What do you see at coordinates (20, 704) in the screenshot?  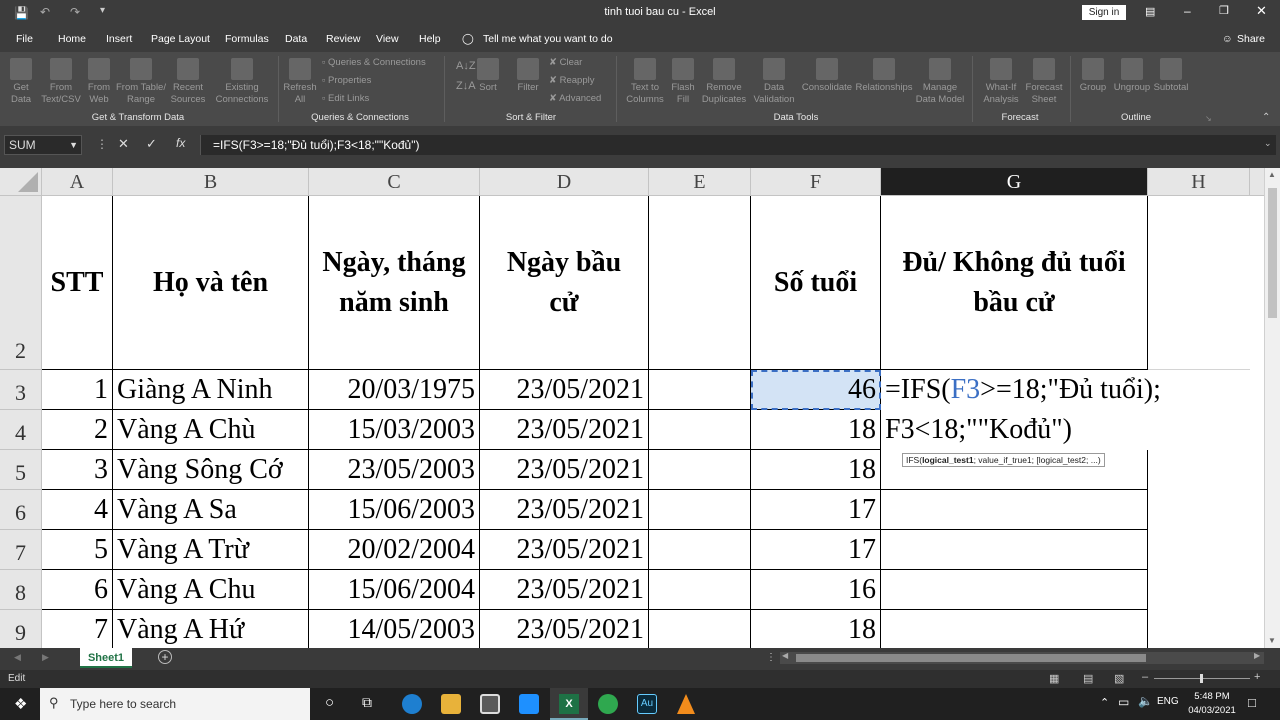 I see `windows-start-icon: ❖` at bounding box center [20, 704].